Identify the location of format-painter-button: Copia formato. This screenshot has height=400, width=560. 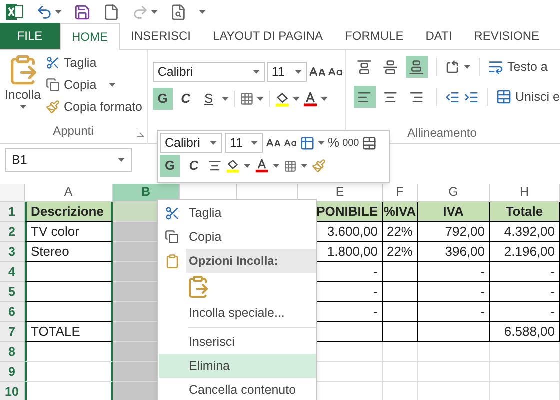
(94, 107).